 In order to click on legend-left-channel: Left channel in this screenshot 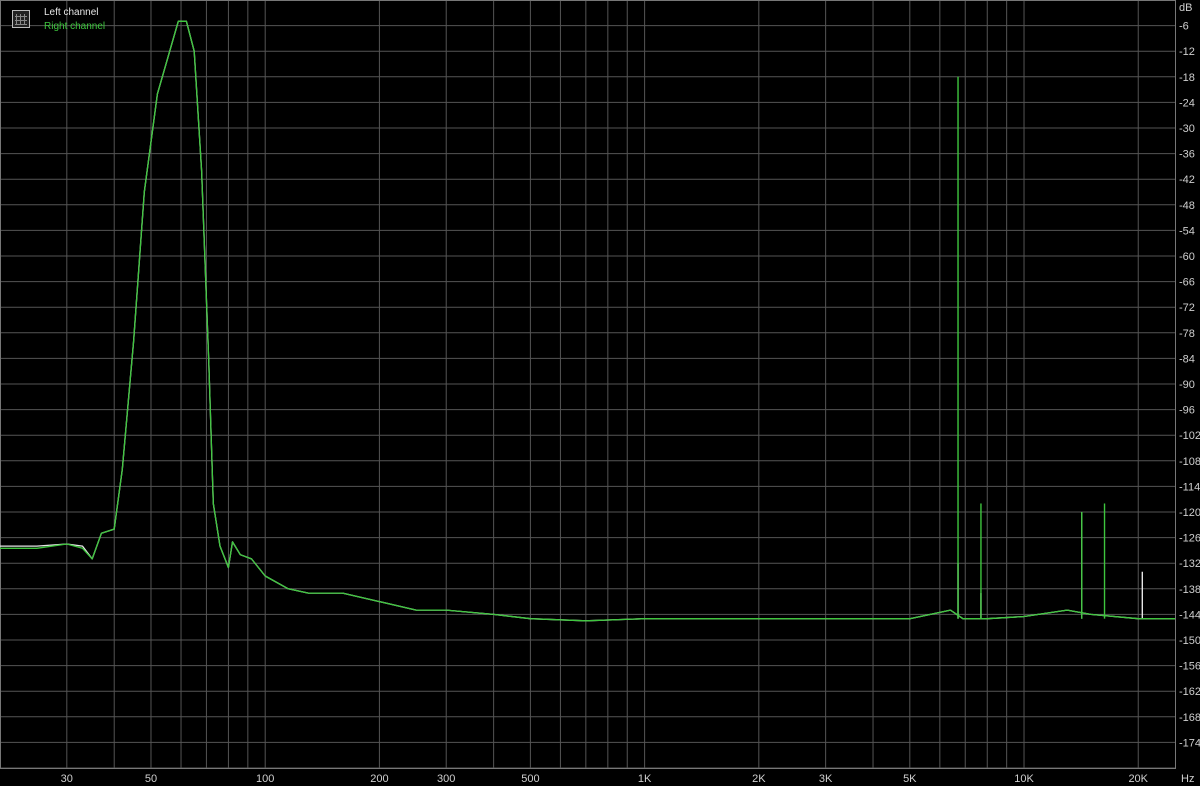, I will do `click(71, 12)`.